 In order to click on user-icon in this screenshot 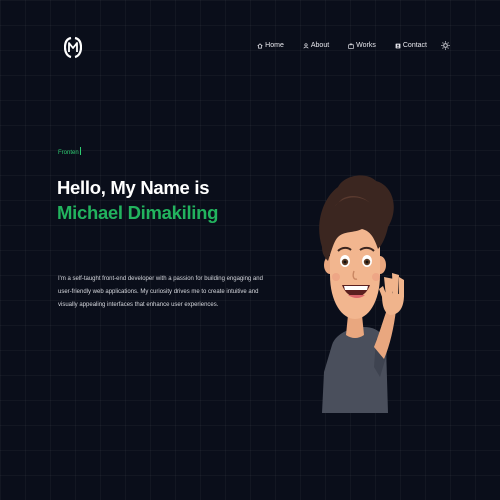, I will do `click(306, 45)`.